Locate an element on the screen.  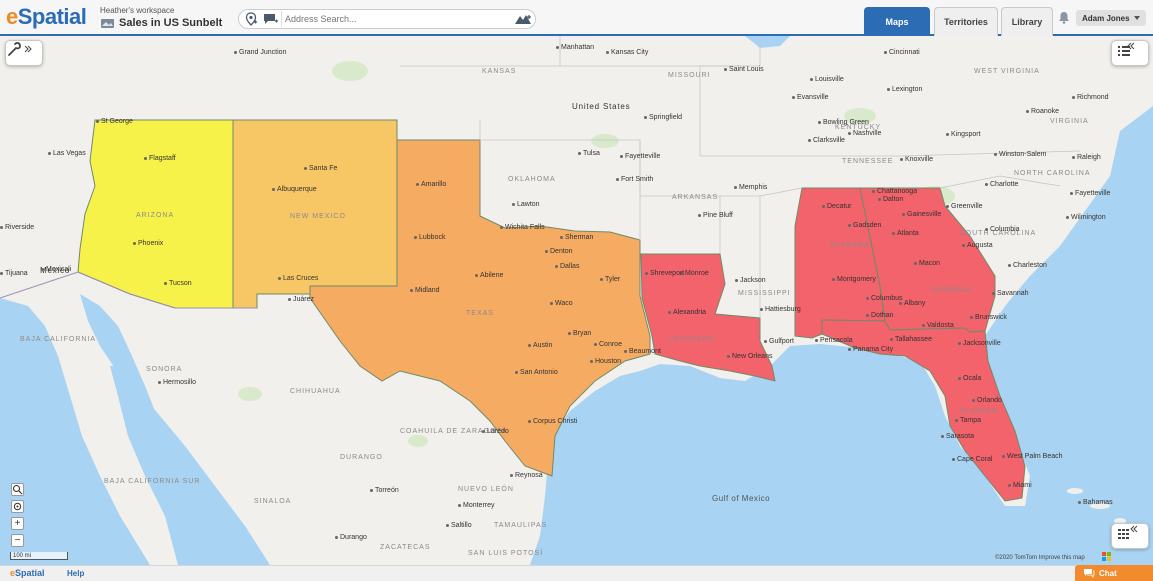
city-west-palm-beach: West Palm Beach is located at coordinates (1032, 456).